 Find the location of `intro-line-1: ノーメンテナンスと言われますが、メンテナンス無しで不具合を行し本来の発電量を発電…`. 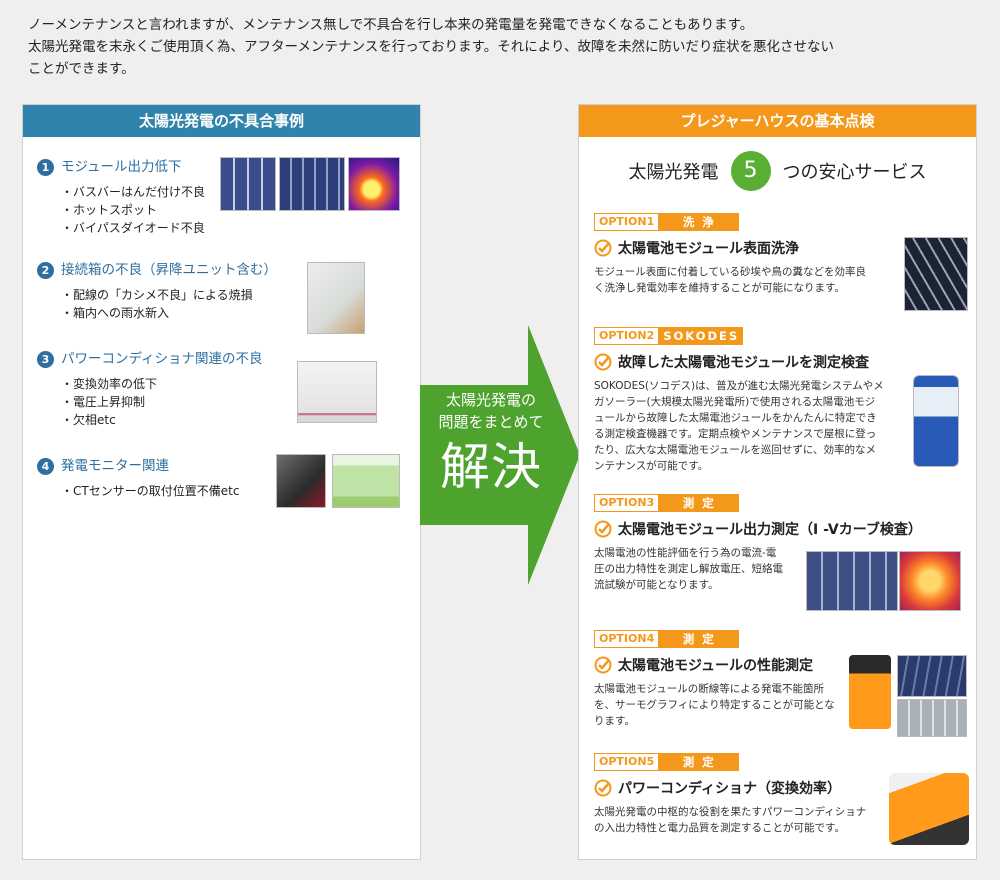

intro-line-1: ノーメンテナンスと言われますが、メンテナンス無しで不具合を行し本来の発電量を発電… is located at coordinates (391, 25).